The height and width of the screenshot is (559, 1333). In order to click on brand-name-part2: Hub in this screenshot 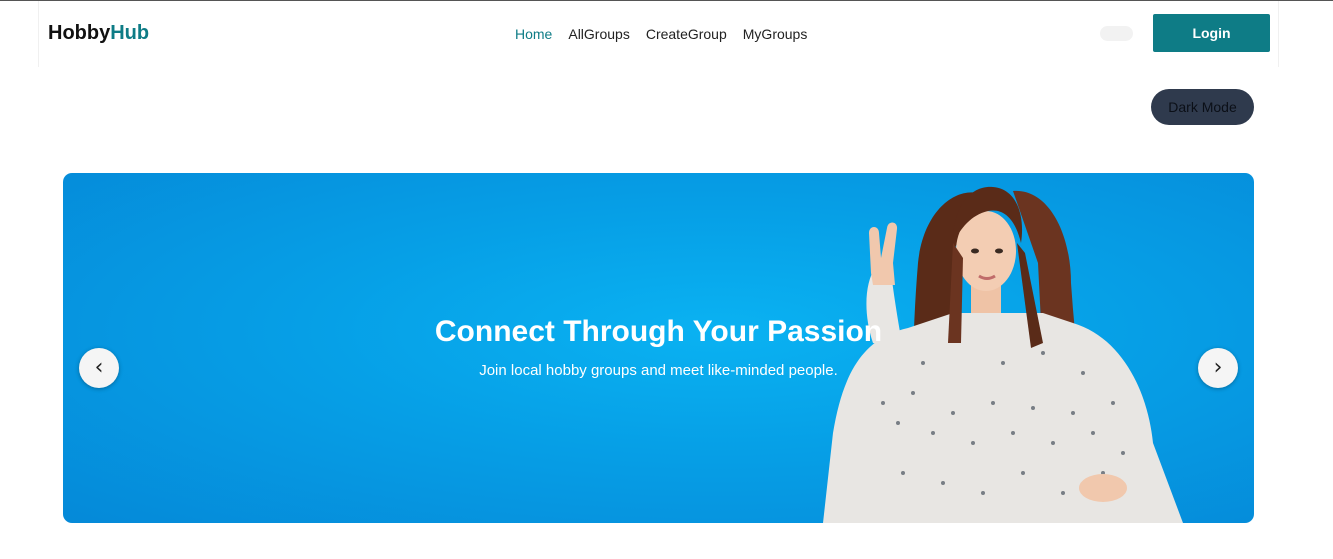, I will do `click(130, 33)`.